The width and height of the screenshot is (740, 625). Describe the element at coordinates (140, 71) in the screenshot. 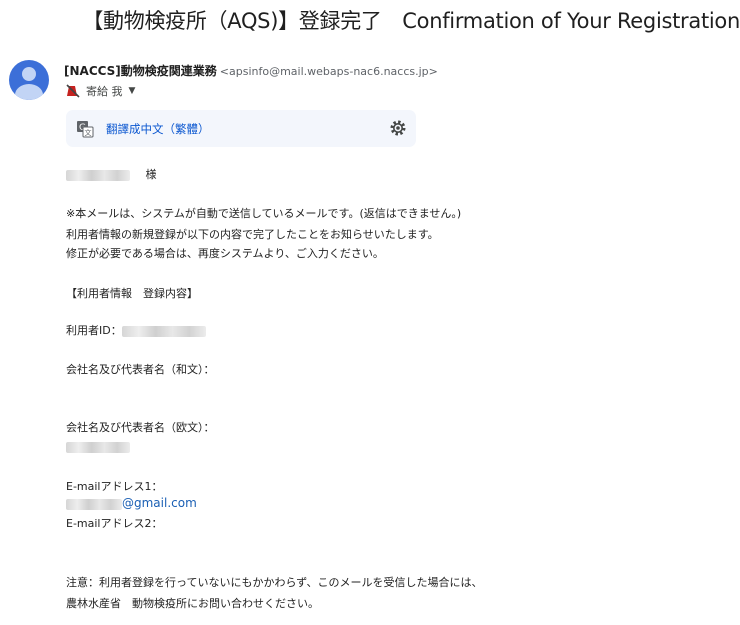

I see `sender-name: [NACCS]動物検疫関連業務` at that location.